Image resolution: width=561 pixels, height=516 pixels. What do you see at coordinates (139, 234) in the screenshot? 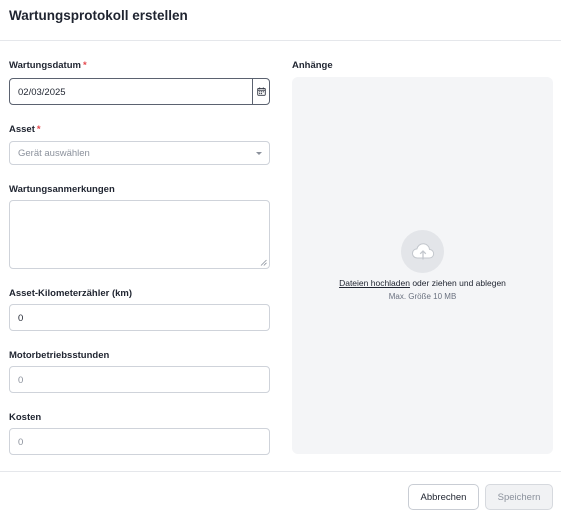
I see `notes-textarea` at bounding box center [139, 234].